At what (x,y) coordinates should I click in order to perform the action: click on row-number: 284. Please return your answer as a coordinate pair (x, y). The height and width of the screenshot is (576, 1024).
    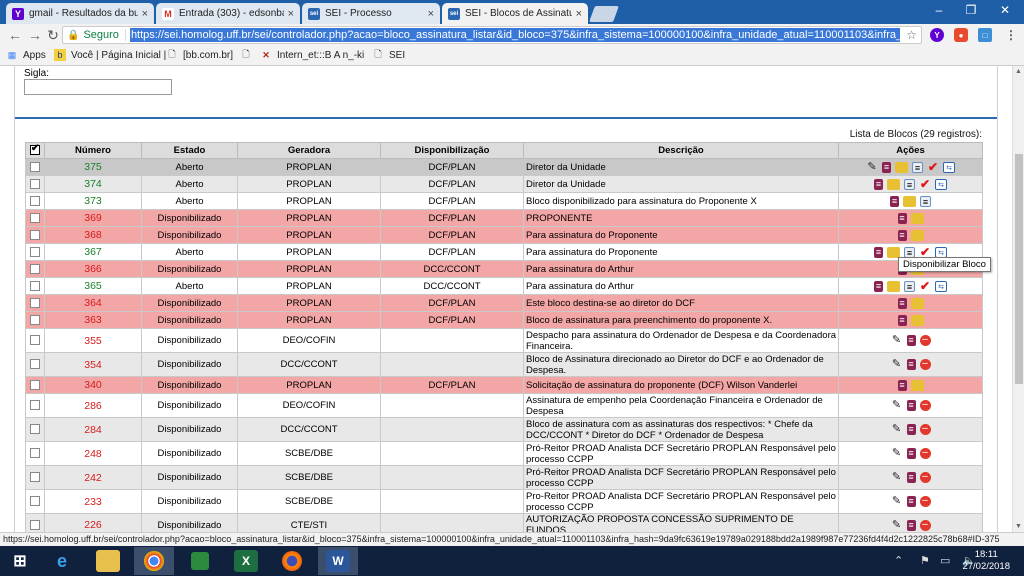
    Looking at the image, I should click on (93, 429).